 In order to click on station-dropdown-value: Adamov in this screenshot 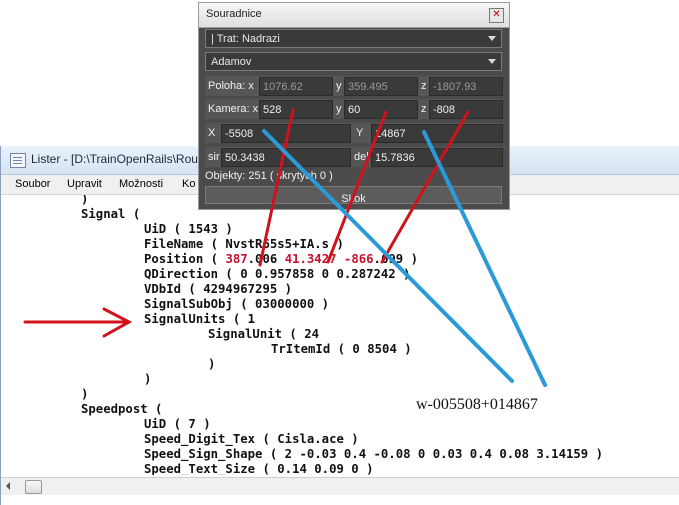, I will do `click(231, 62)`.